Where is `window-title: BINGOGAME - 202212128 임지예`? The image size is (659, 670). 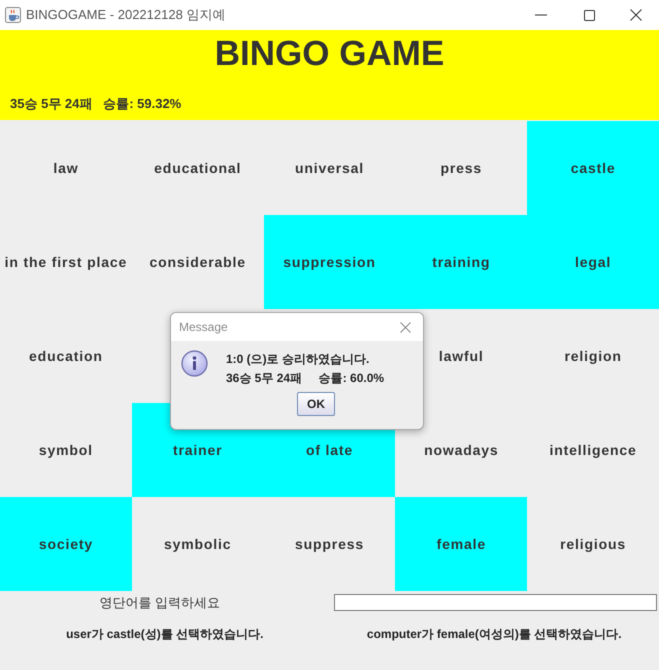
window-title: BINGOGAME - 202212128 임지예 is located at coordinates (126, 15).